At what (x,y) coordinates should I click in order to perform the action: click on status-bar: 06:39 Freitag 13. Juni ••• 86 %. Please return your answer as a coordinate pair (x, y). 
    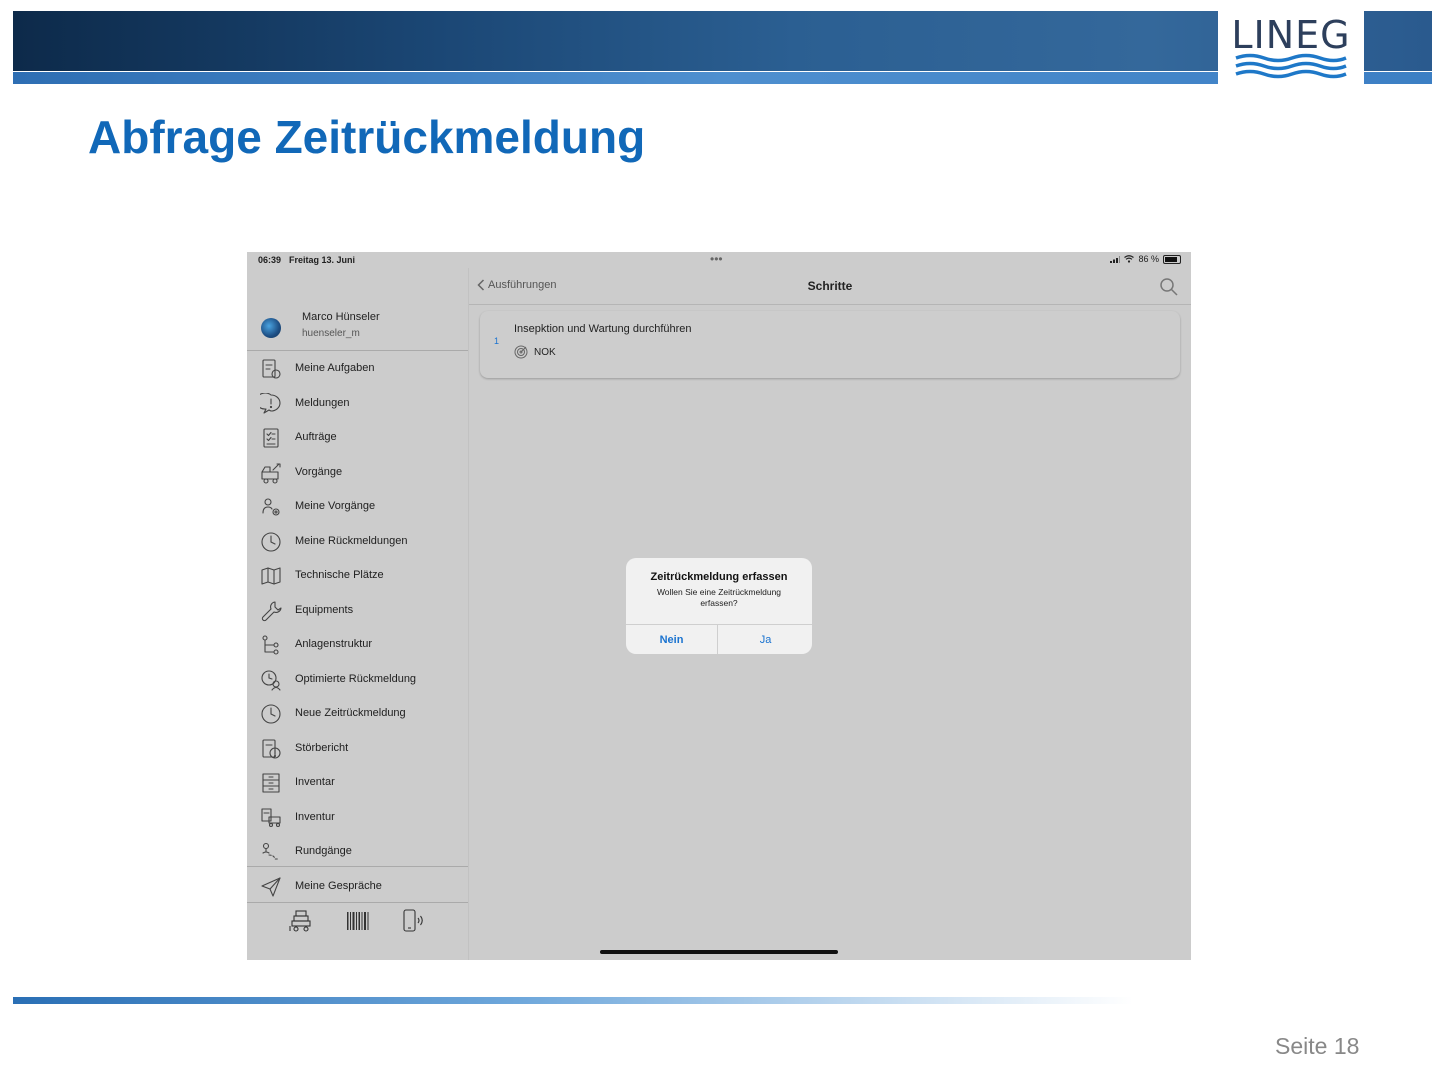
    Looking at the image, I should click on (719, 260).